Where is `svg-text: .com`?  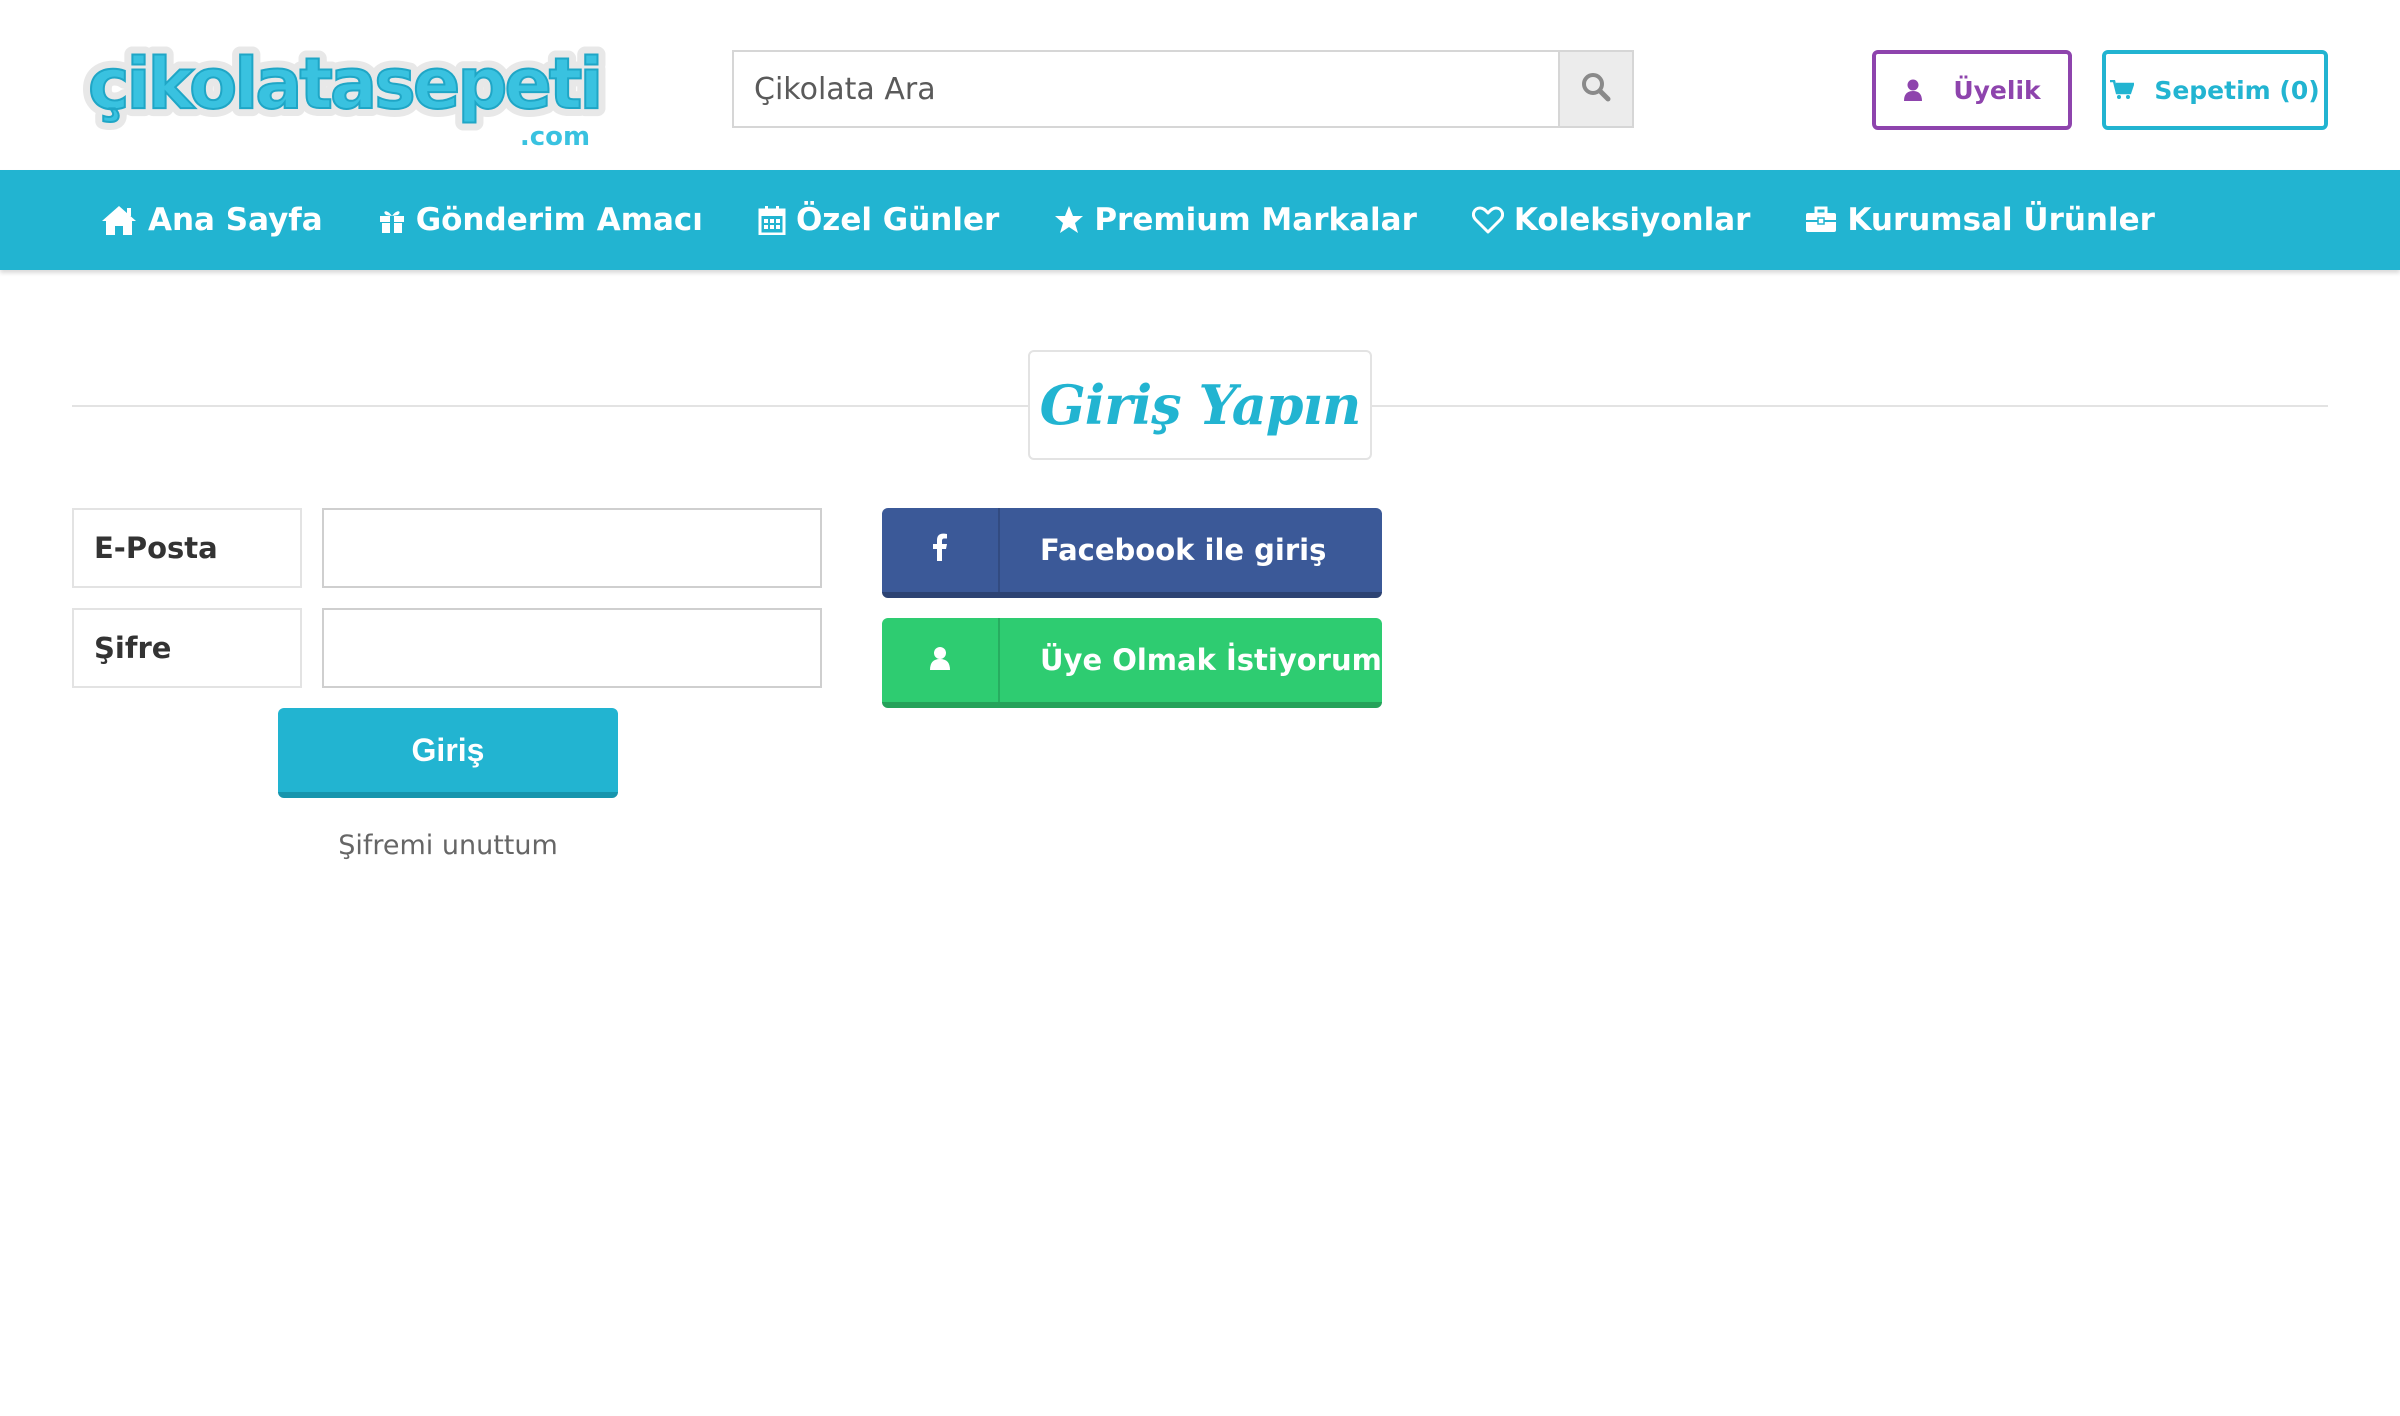 svg-text: .com is located at coordinates (555, 137).